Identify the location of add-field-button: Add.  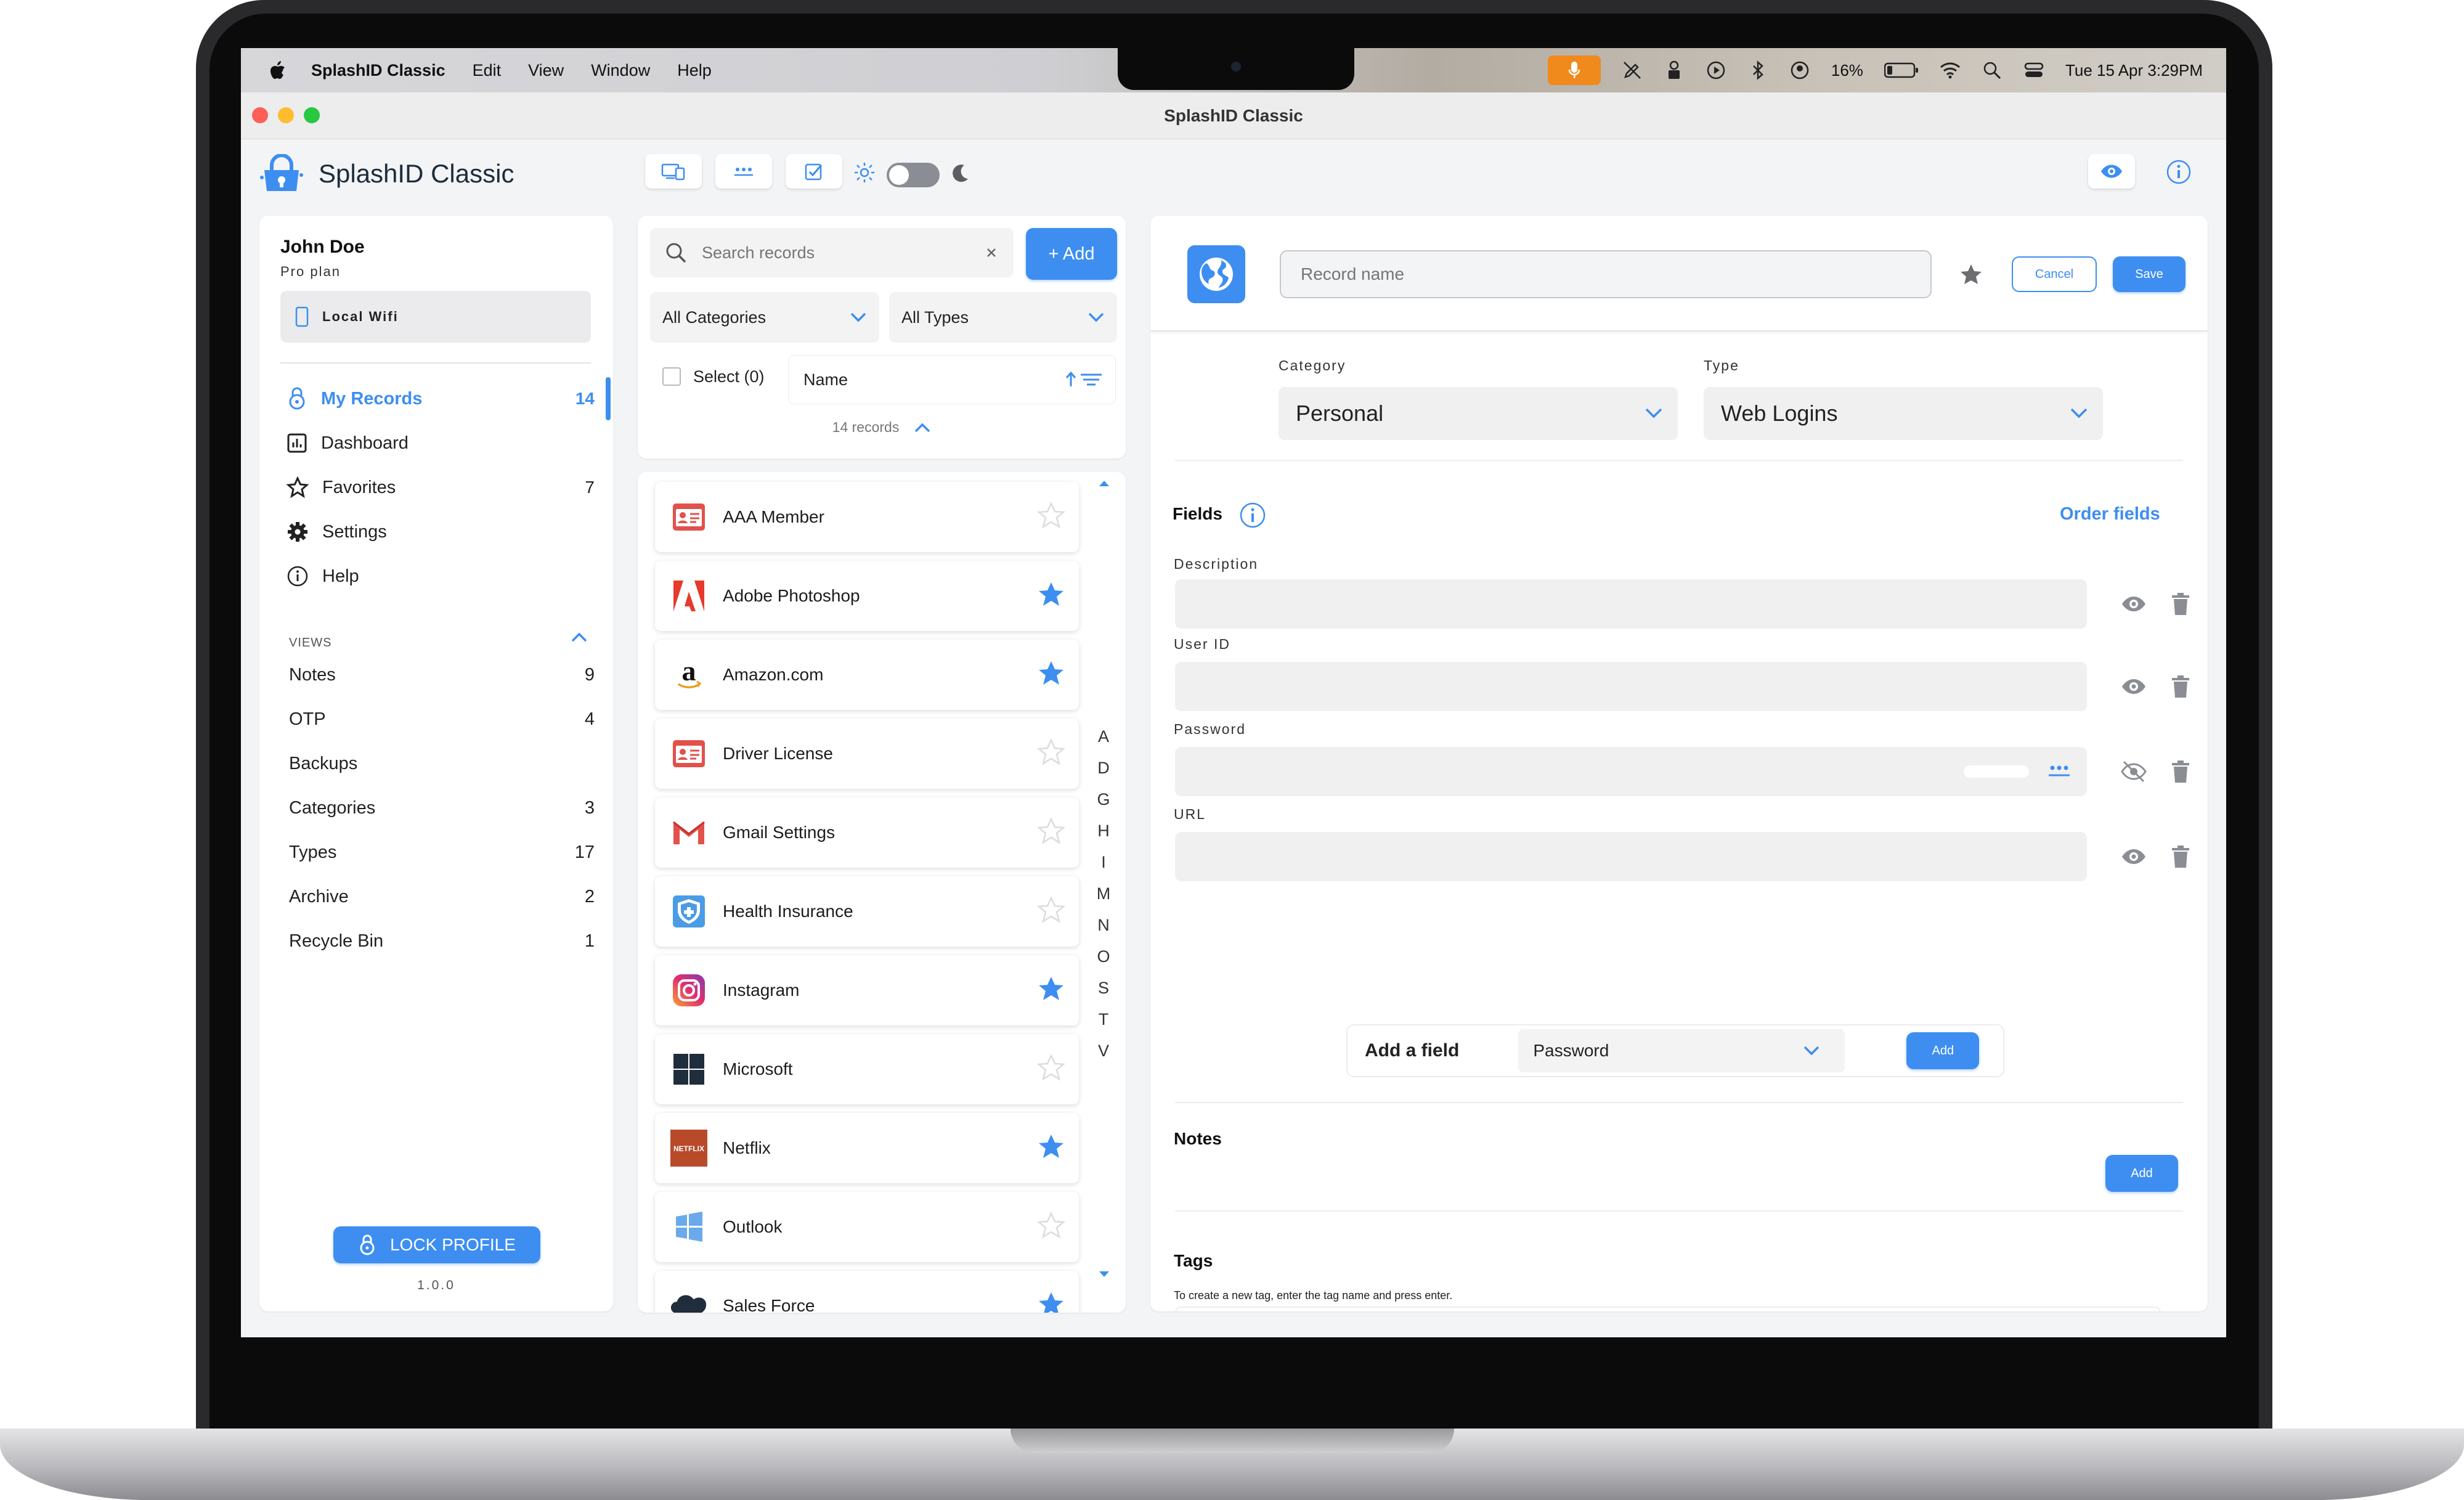
(1943, 1050).